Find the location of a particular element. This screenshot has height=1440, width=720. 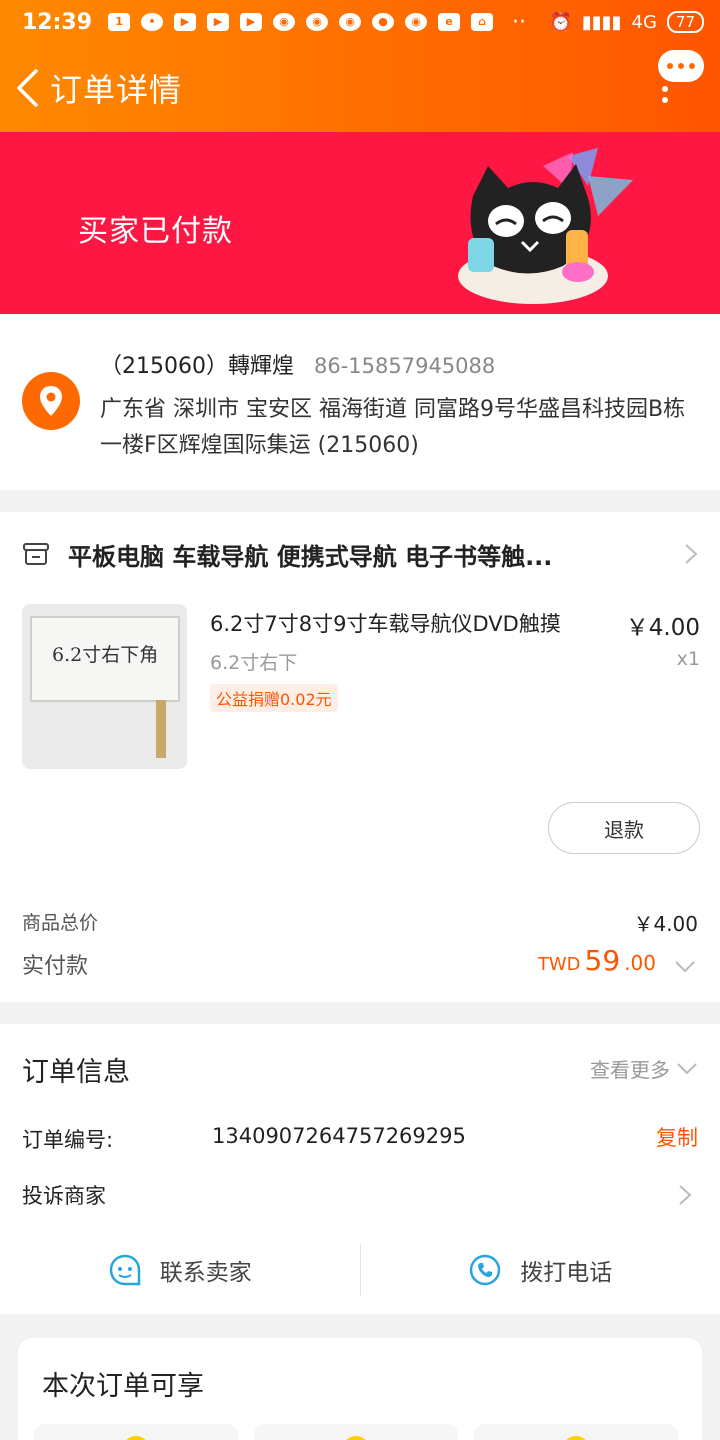

subtotal-label: 商品总价 is located at coordinates (60, 923).